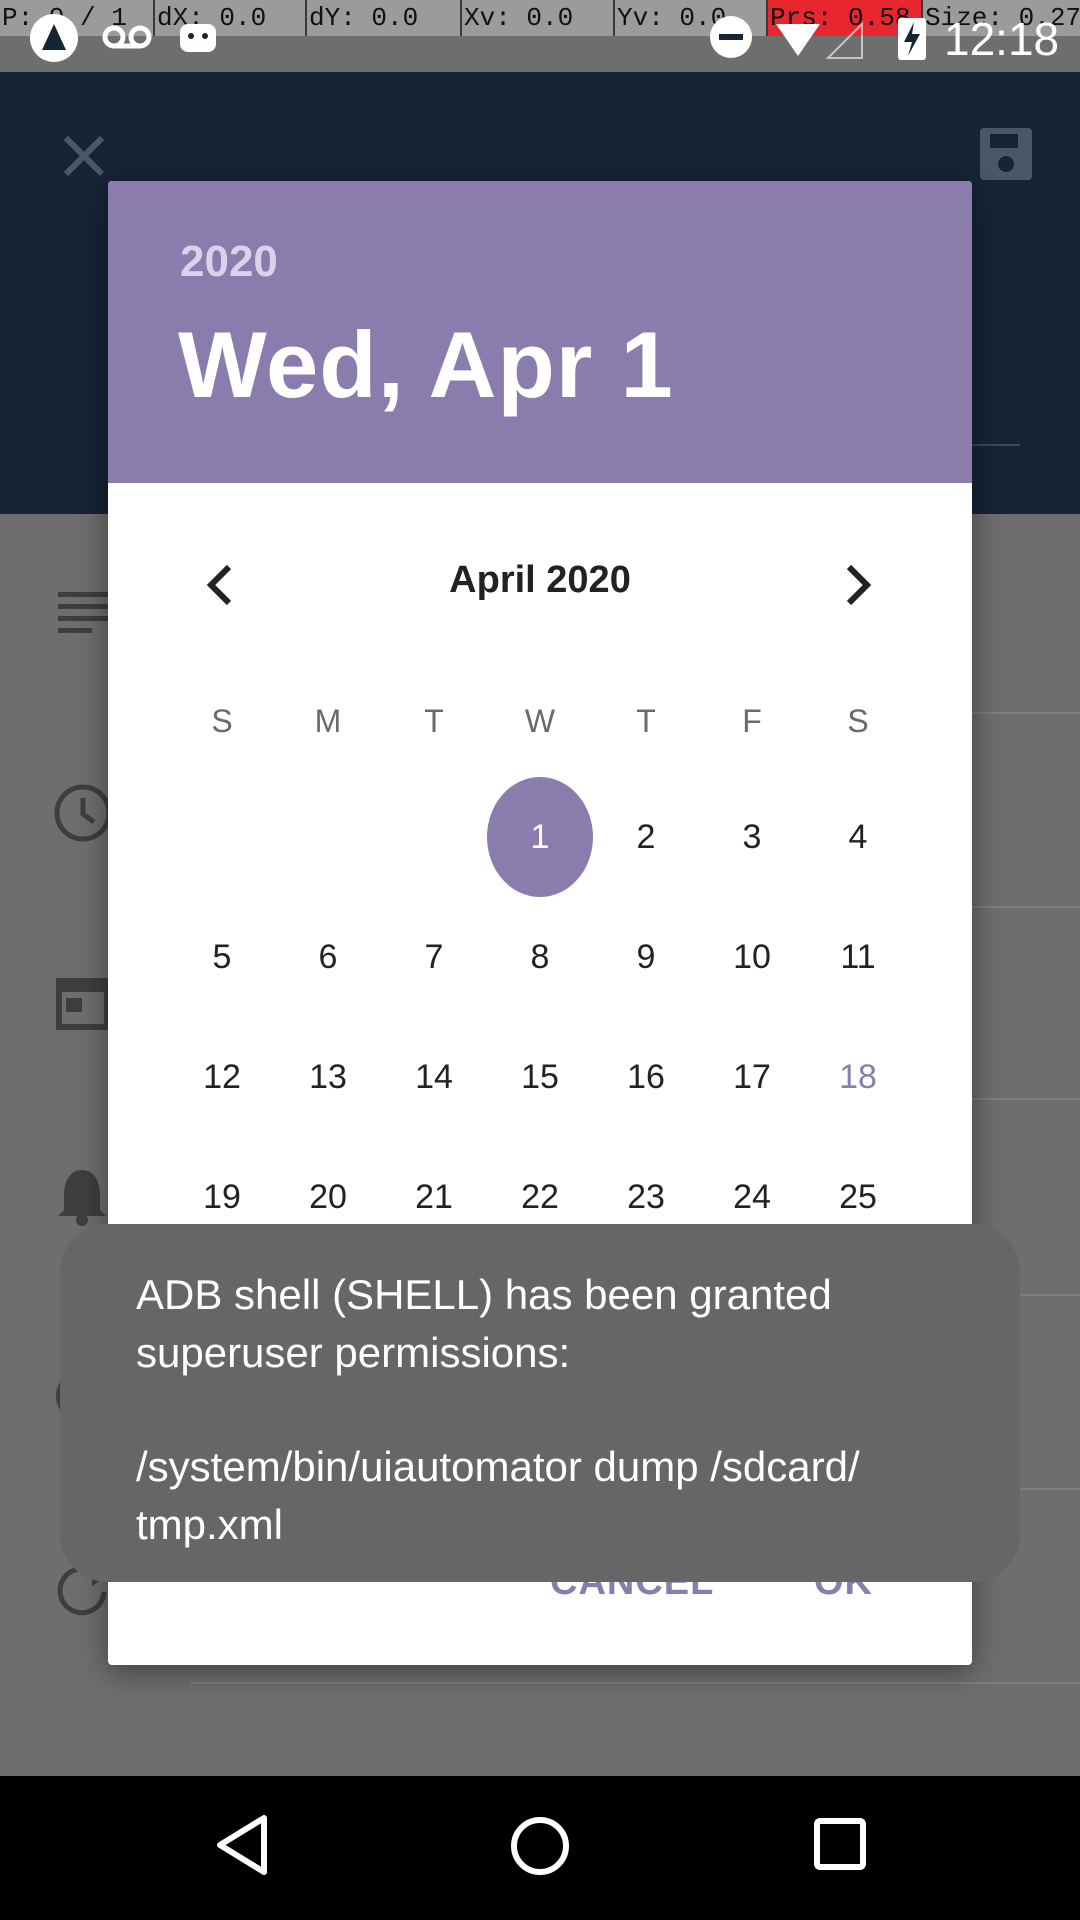 This screenshot has width=1080, height=1920. I want to click on next-month-button, so click(858, 585).